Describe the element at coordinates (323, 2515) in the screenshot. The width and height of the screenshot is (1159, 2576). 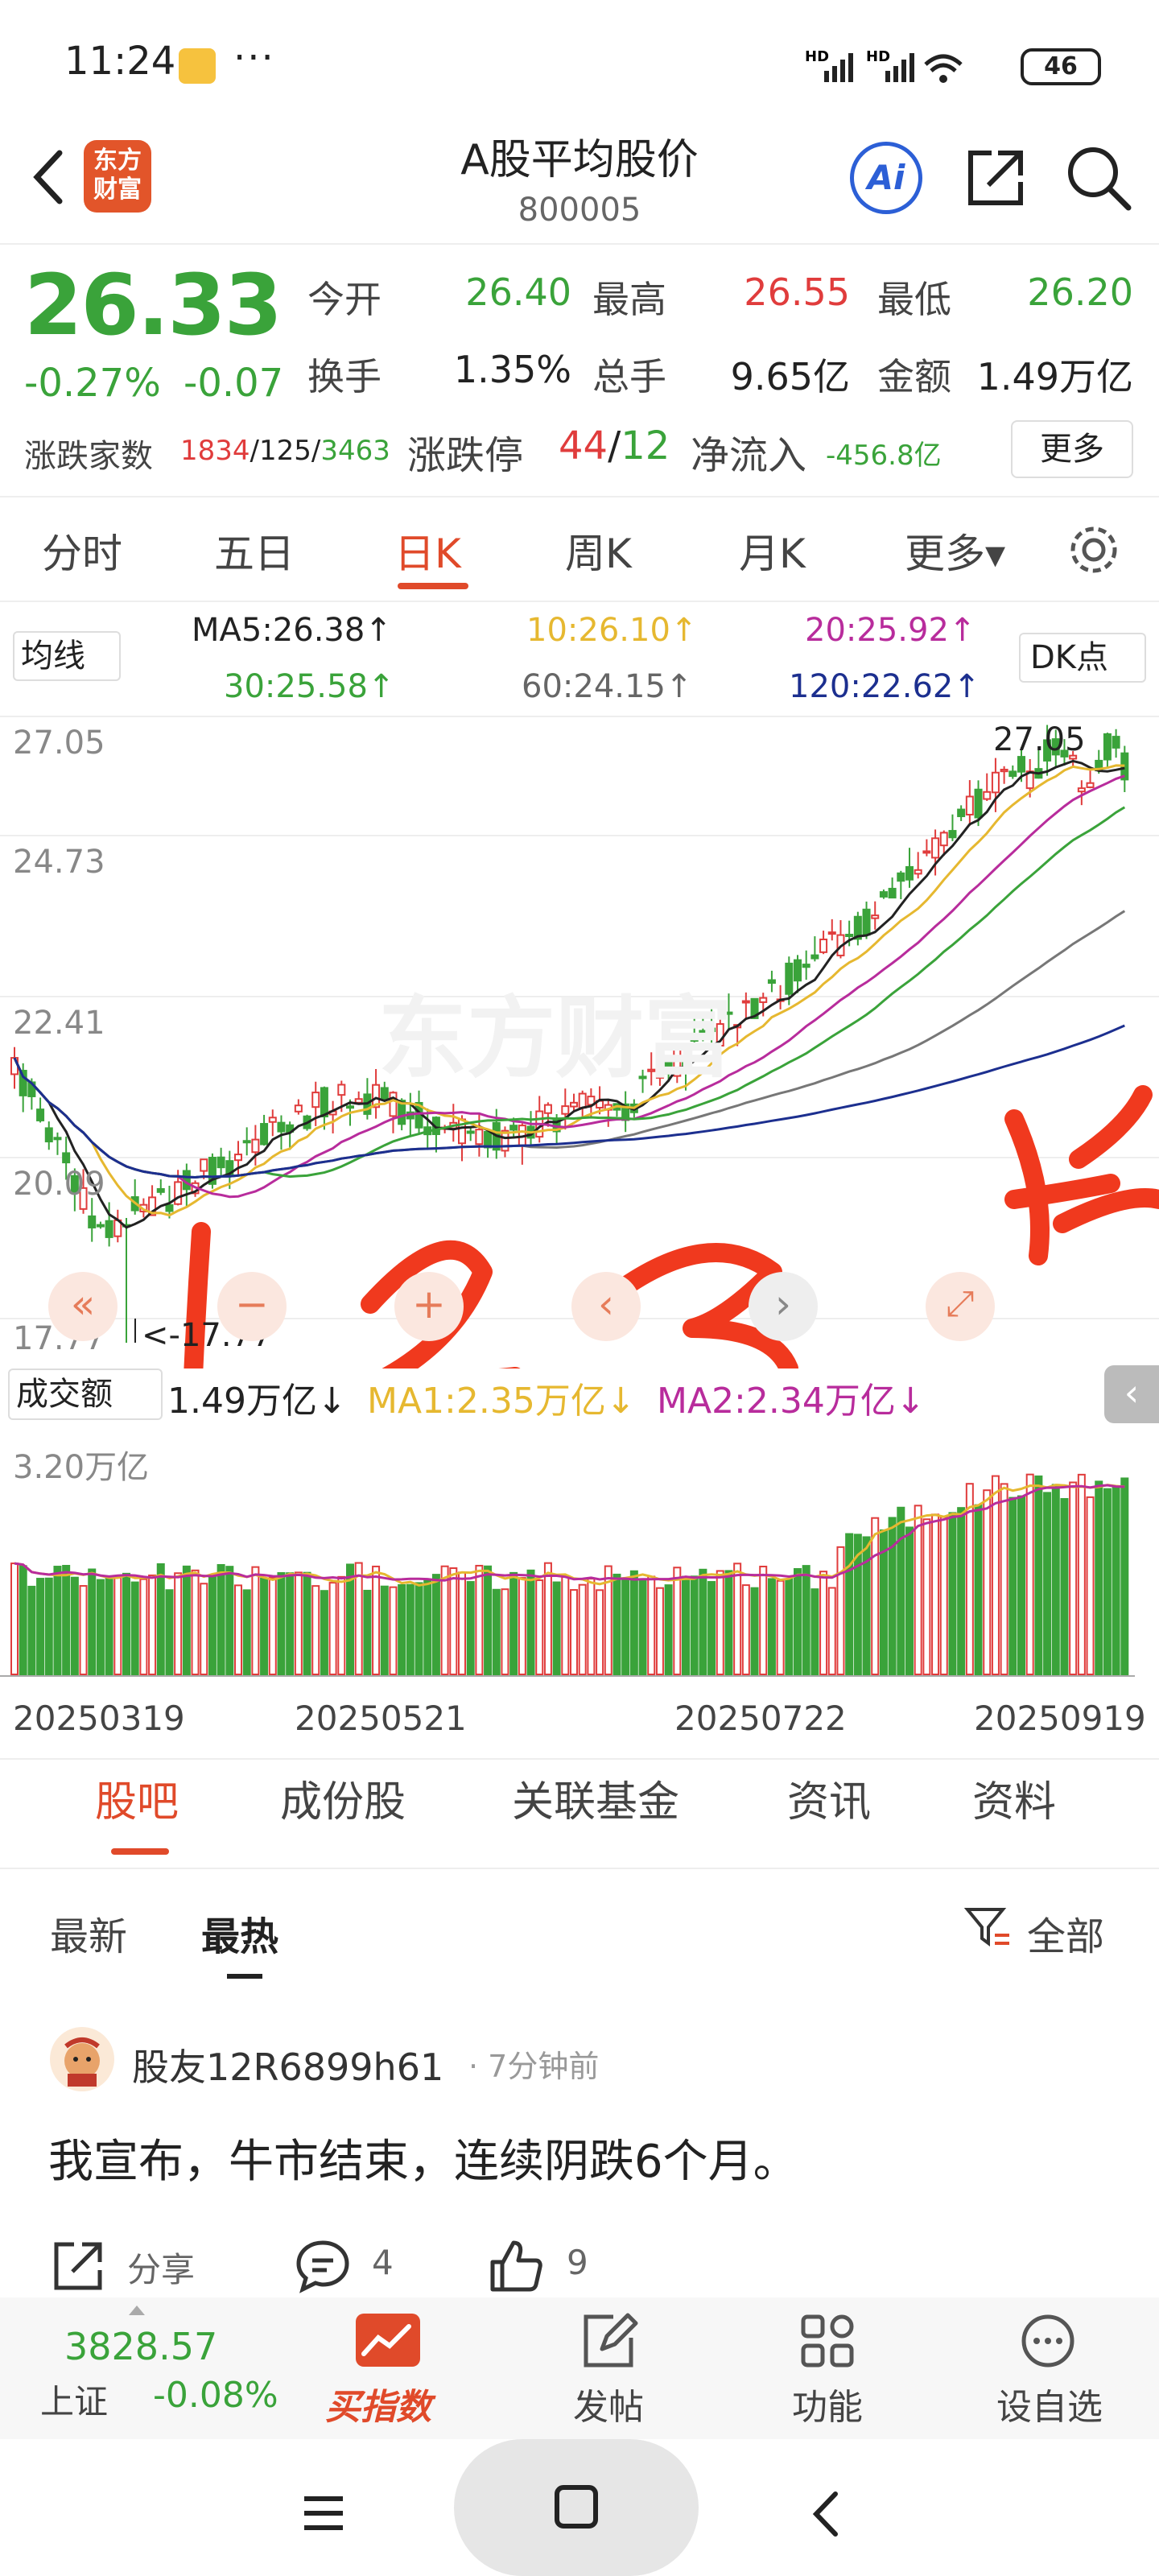
I see `menu-icon` at that location.